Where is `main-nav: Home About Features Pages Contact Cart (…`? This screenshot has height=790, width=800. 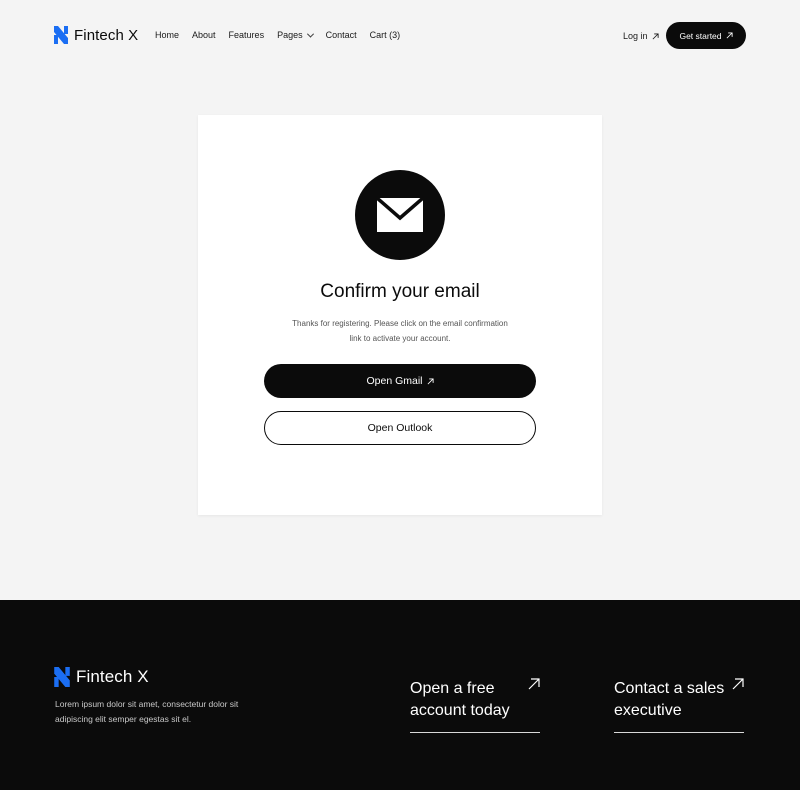
main-nav: Home About Features Pages Contact Cart (… is located at coordinates (277, 35).